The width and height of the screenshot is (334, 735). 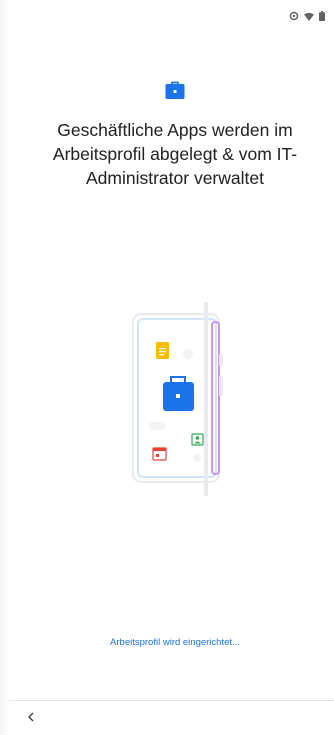 What do you see at coordinates (4, 367) in the screenshot?
I see `screen-edge` at bounding box center [4, 367].